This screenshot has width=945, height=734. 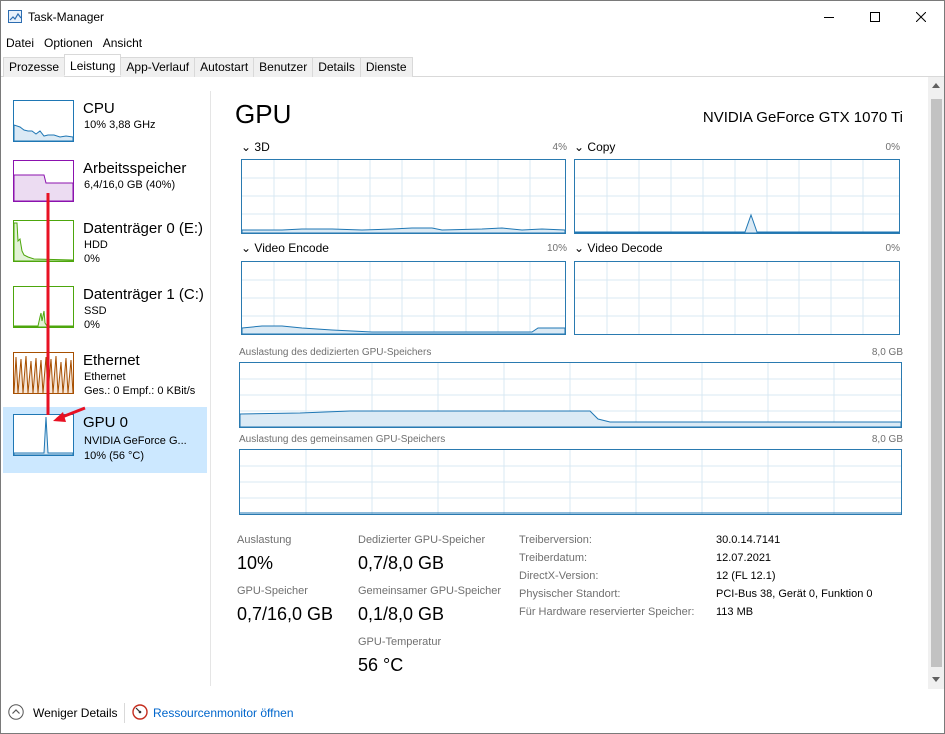 I want to click on info-value: 12.07.2021, so click(x=744, y=558).